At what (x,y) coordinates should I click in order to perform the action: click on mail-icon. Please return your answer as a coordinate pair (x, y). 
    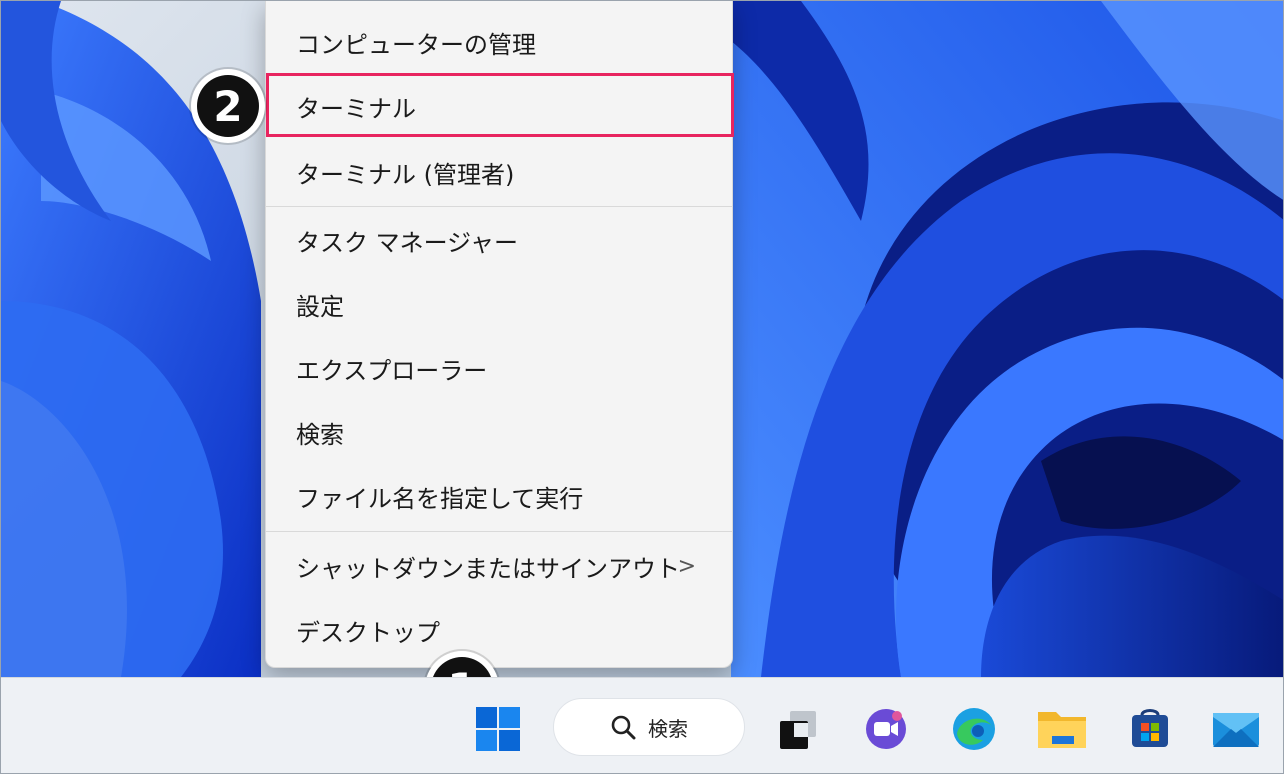
    Looking at the image, I should click on (1236, 730).